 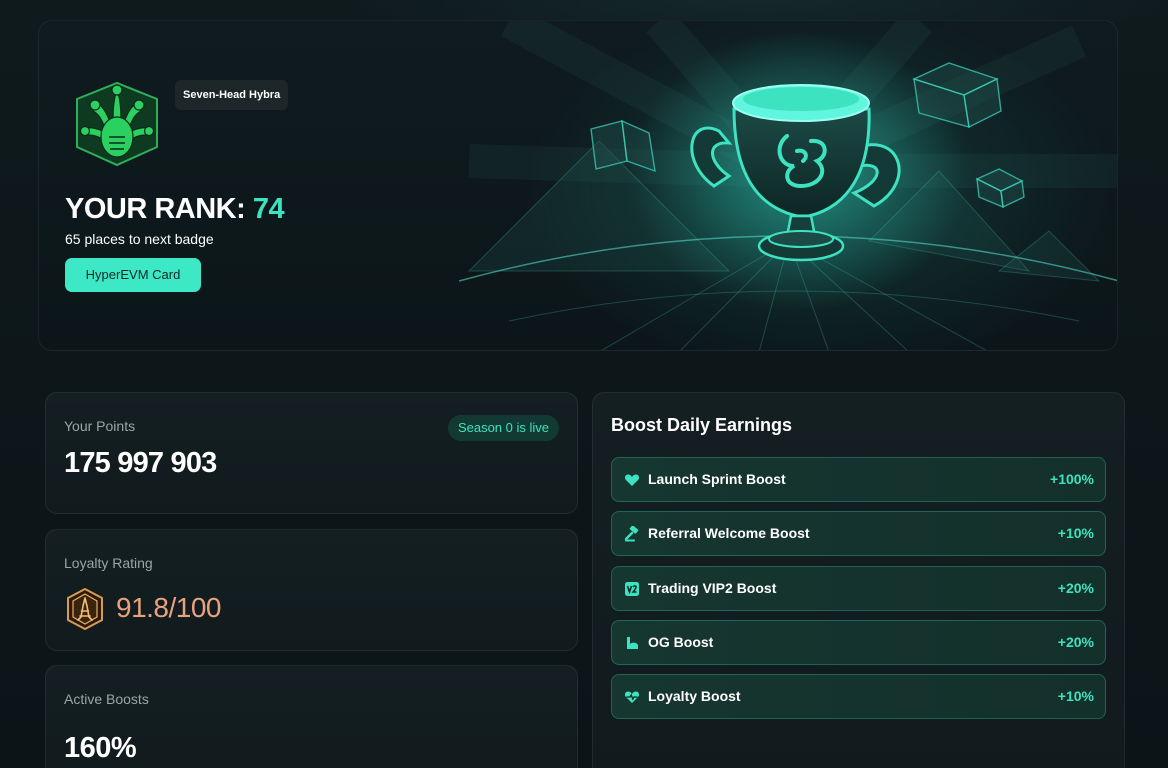 I want to click on active-boosts-card: Active Boosts 160%, so click(x=311, y=716).